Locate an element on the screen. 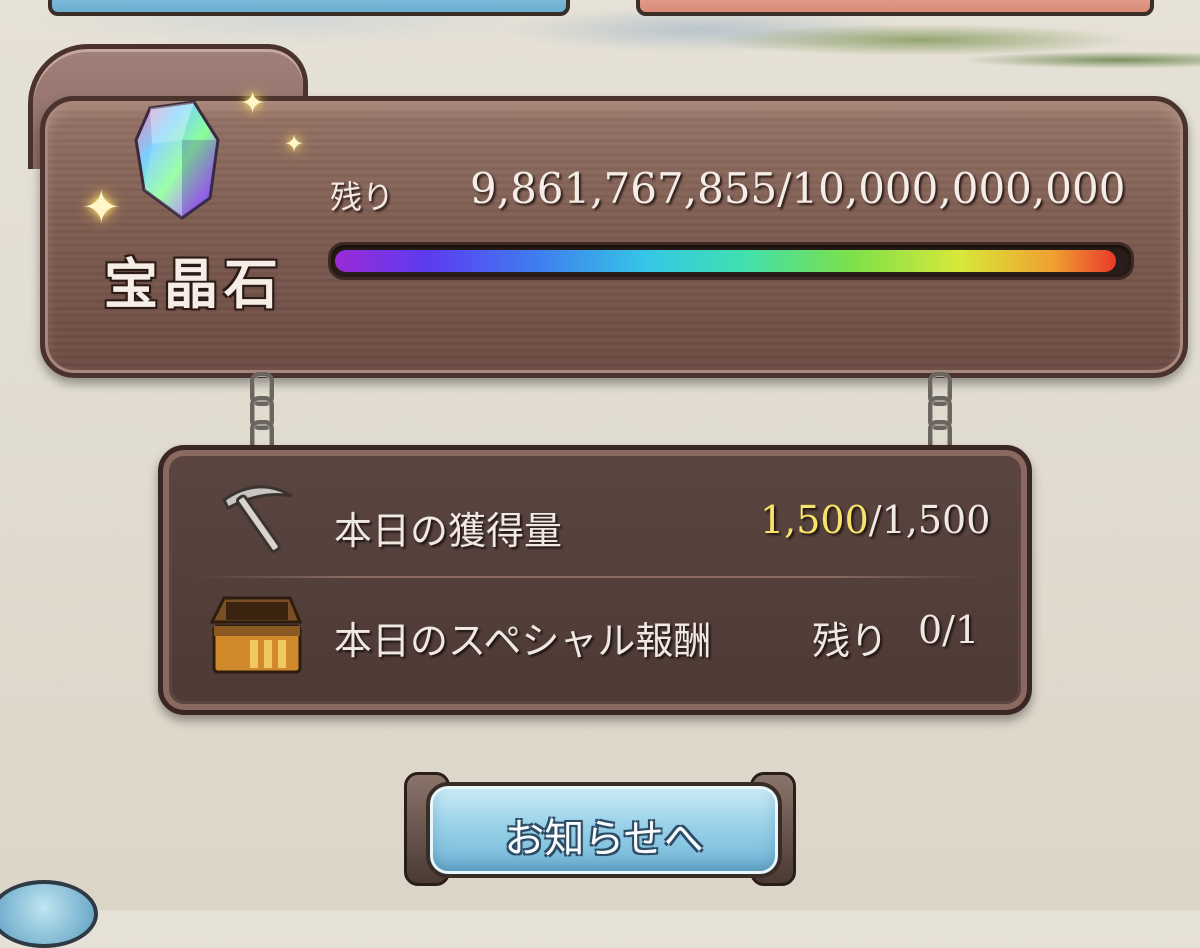 The height and width of the screenshot is (948, 1200). top-left-button is located at coordinates (309, 8).